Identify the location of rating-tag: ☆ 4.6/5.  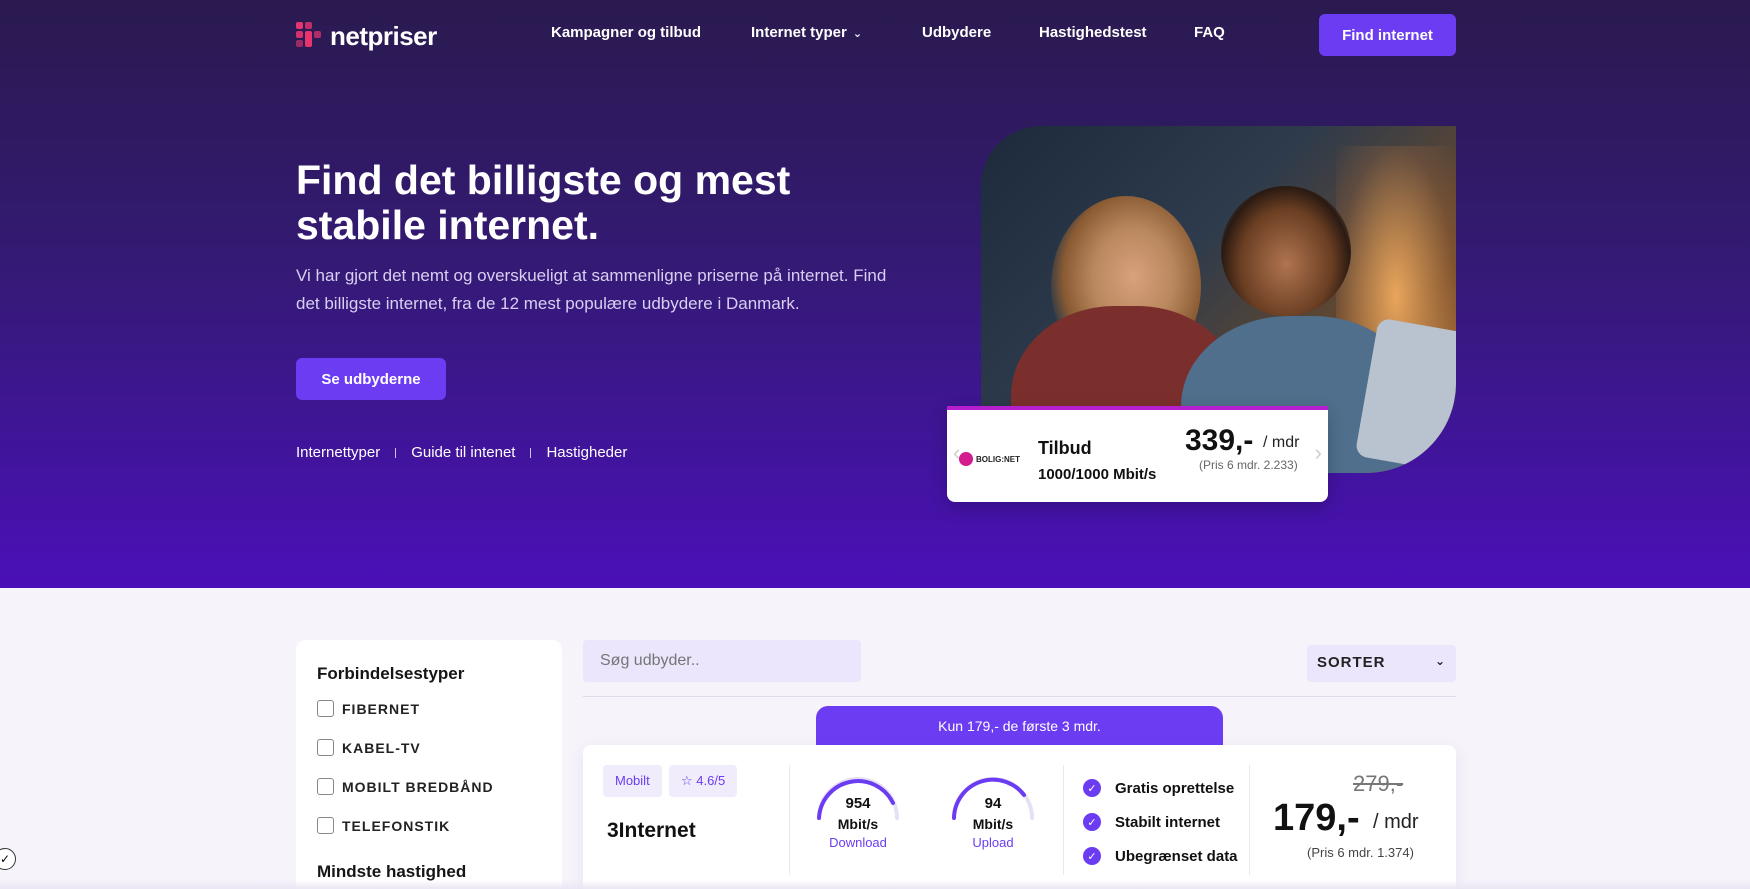
(703, 781).